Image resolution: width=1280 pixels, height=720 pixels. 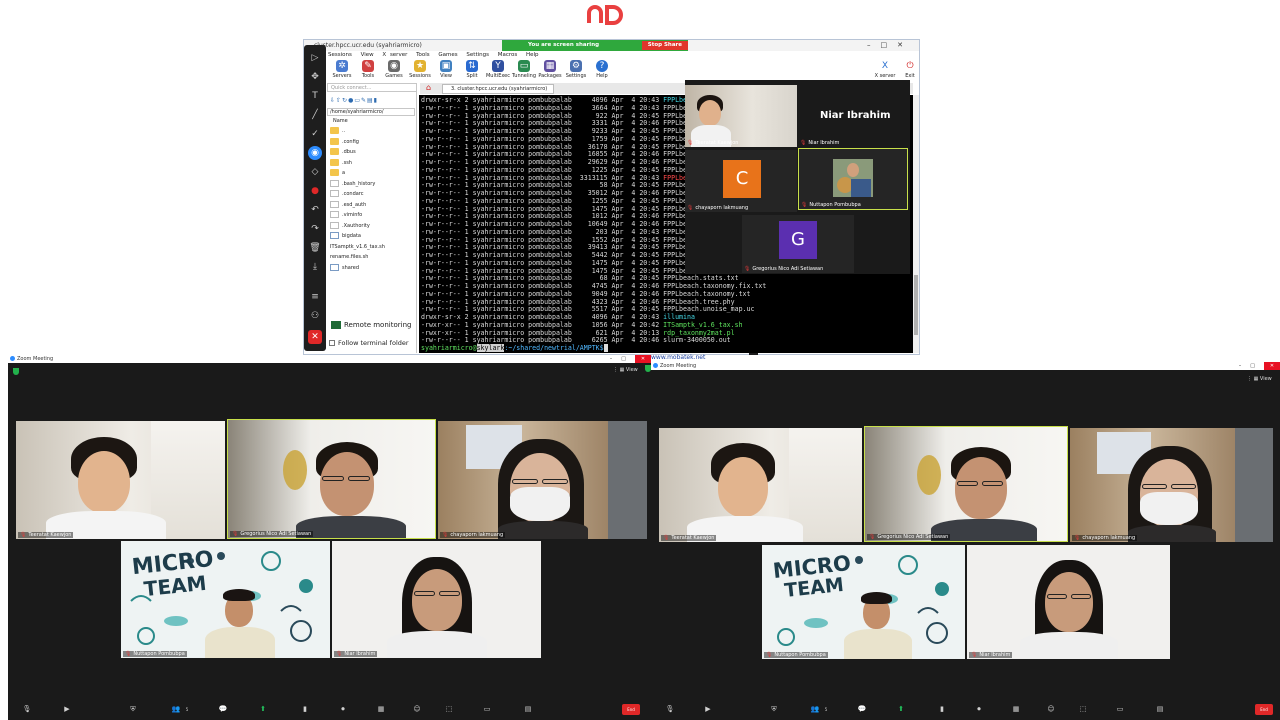 I want to click on mobatek-url: www.mobatek.net, so click(x=678, y=357).